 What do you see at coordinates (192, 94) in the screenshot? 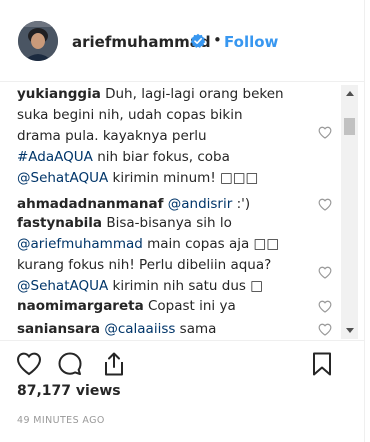
I see `comment-text: Duh, lagi-lagi orang beken` at bounding box center [192, 94].